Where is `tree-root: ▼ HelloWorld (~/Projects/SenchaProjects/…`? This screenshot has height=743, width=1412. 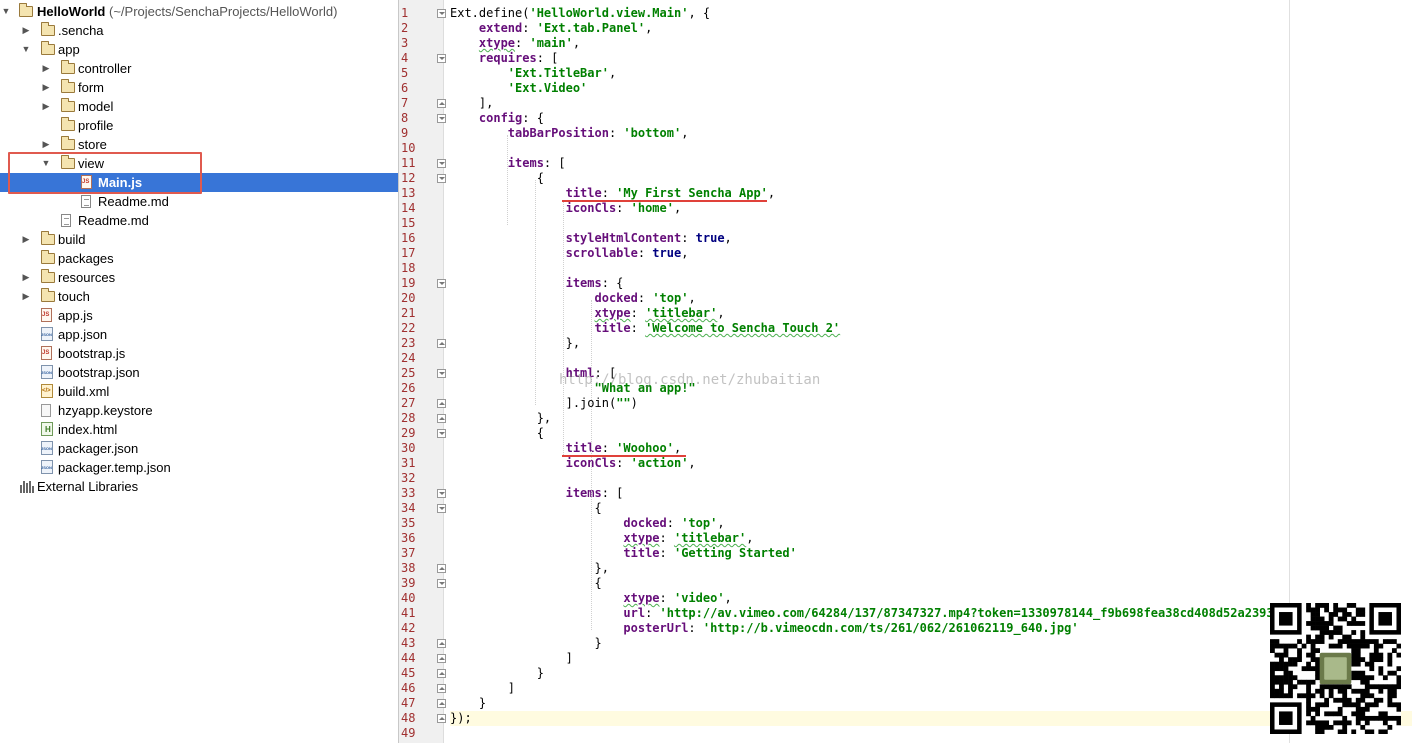 tree-root: ▼ HelloWorld (~/Projects/SenchaProjects/… is located at coordinates (199, 11).